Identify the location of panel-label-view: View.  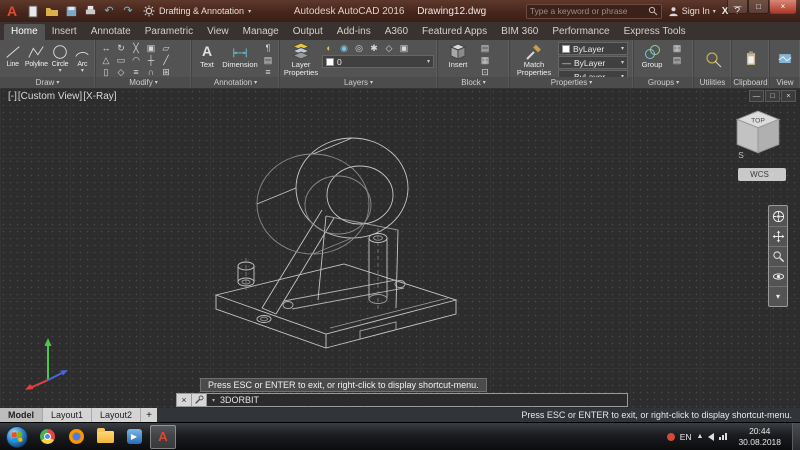
(785, 82).